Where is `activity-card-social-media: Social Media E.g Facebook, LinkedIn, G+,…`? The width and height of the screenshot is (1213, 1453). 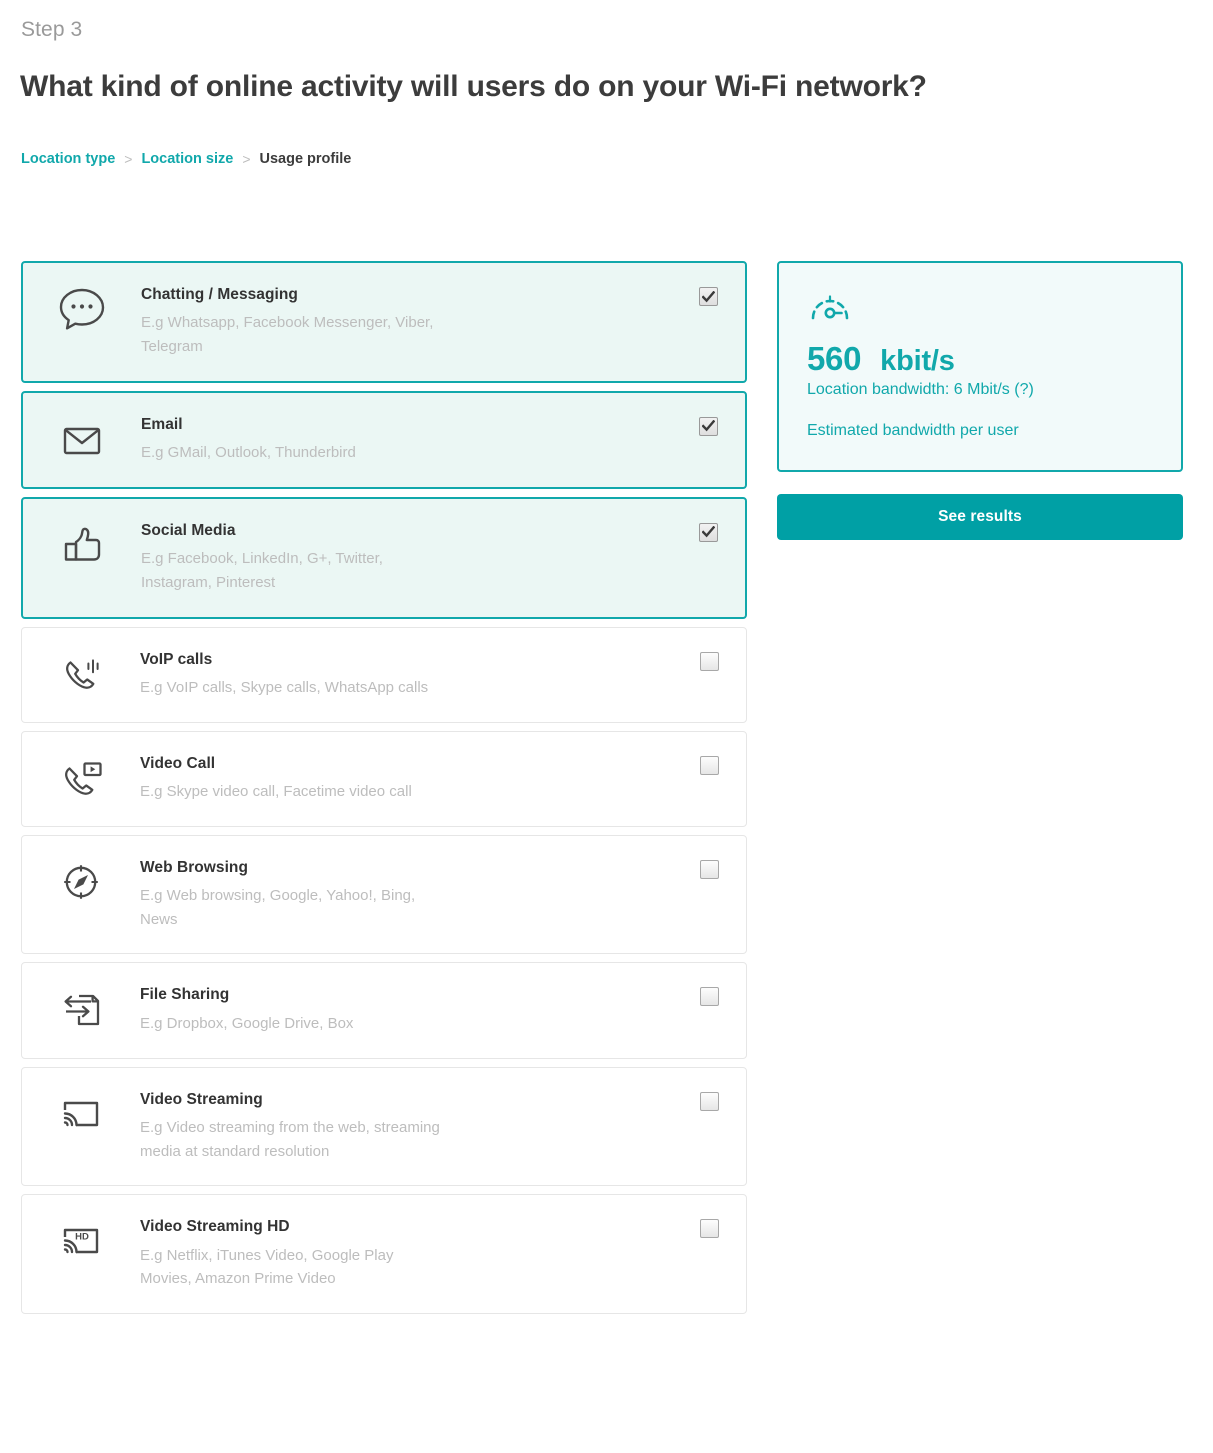
activity-card-social-media: Social Media E.g Facebook, LinkedIn, G+,… is located at coordinates (384, 557).